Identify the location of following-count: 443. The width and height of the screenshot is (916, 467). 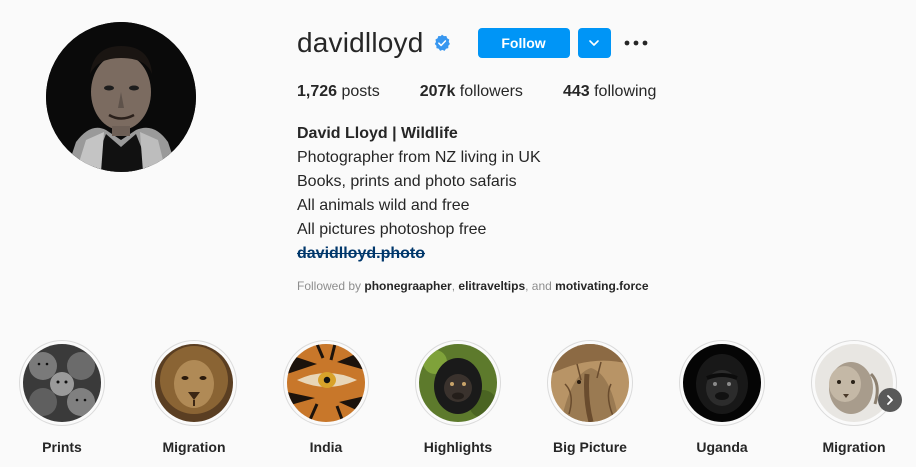
(576, 91).